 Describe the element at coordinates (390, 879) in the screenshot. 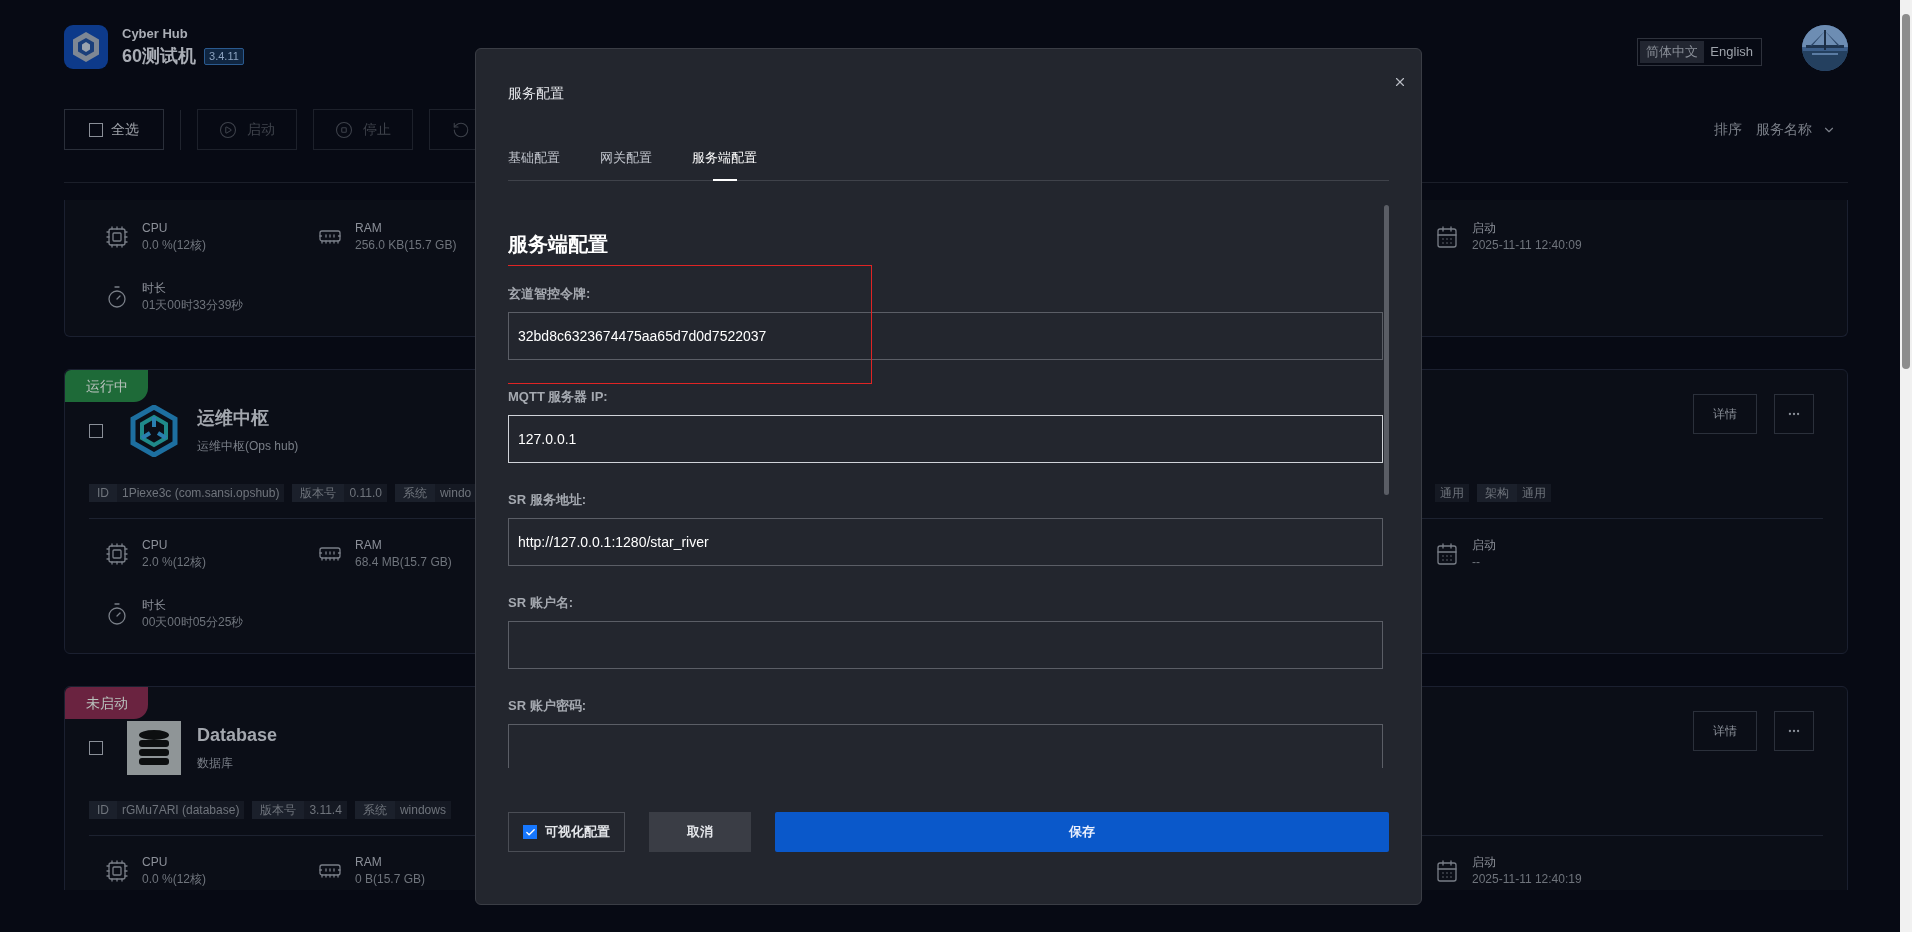

I see `metric-value: 0 B(15.7 GB)` at that location.